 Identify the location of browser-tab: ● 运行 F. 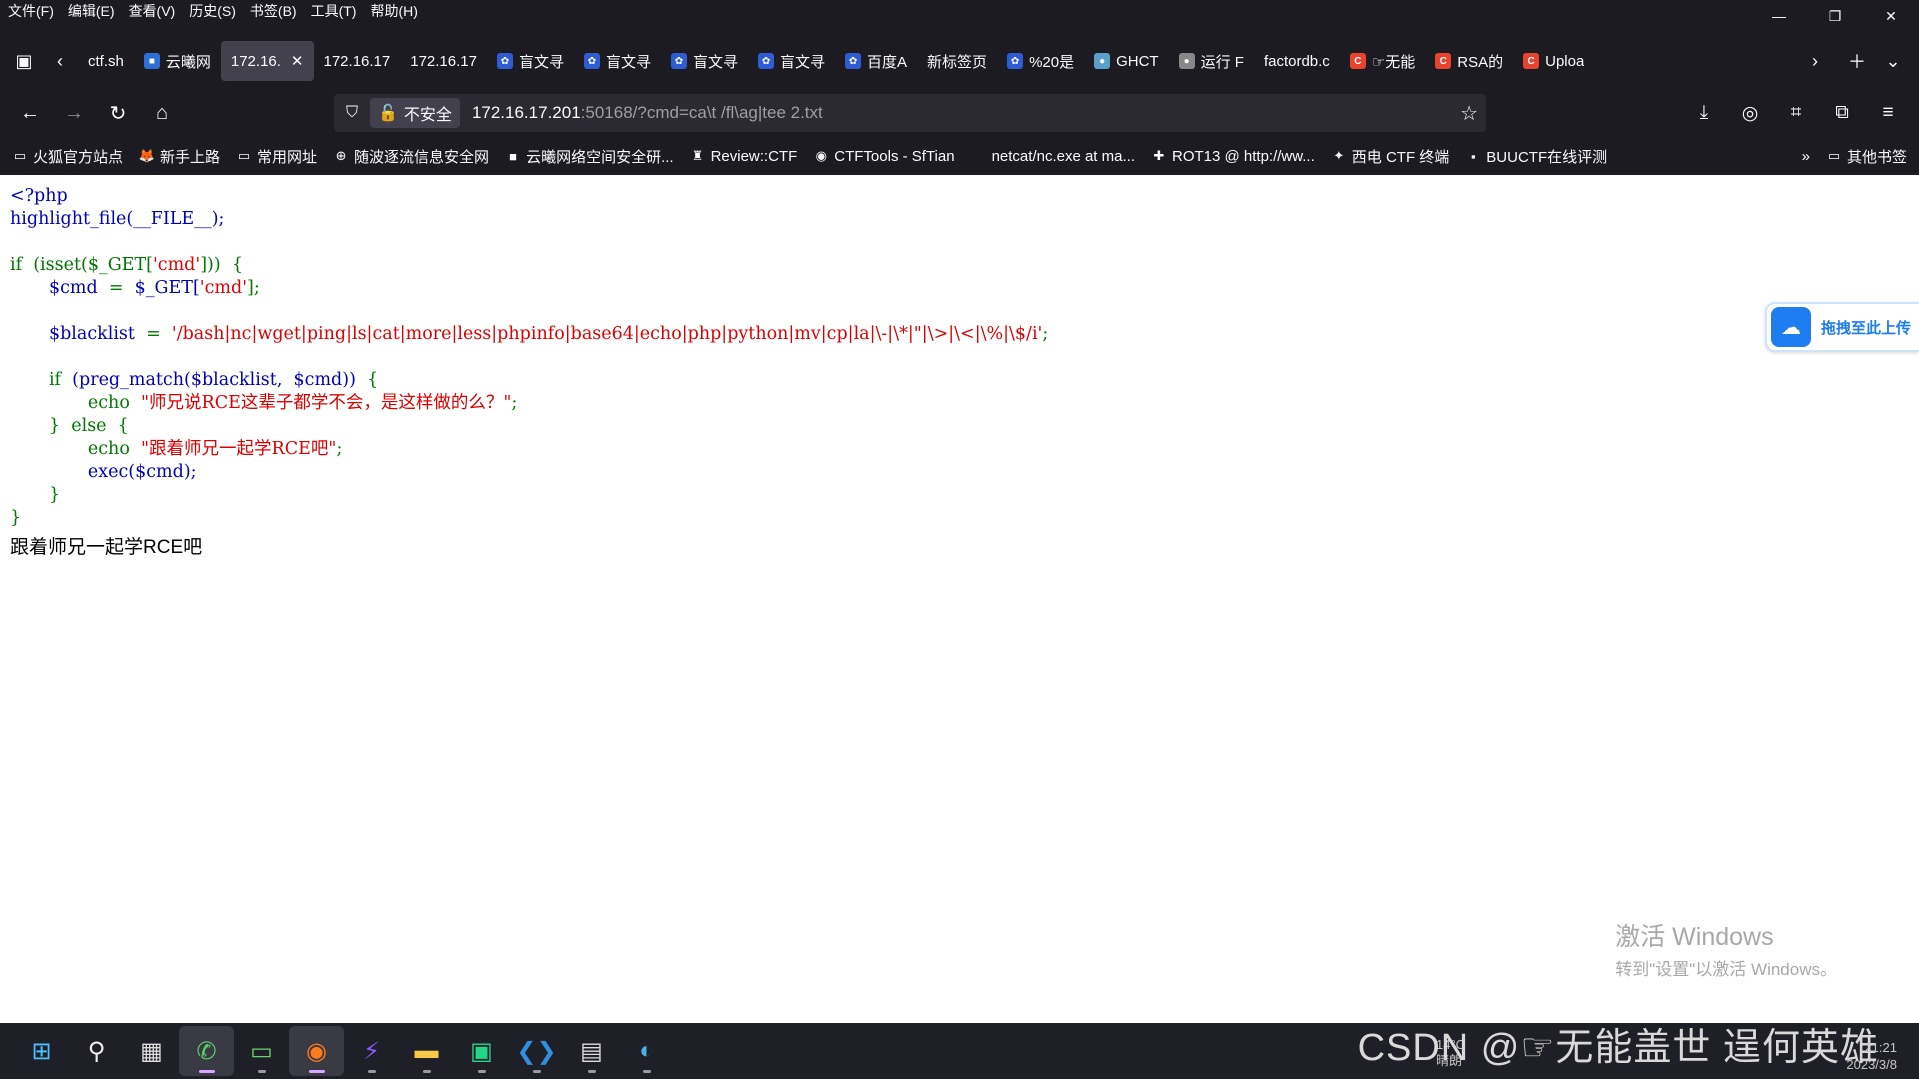
(1211, 61).